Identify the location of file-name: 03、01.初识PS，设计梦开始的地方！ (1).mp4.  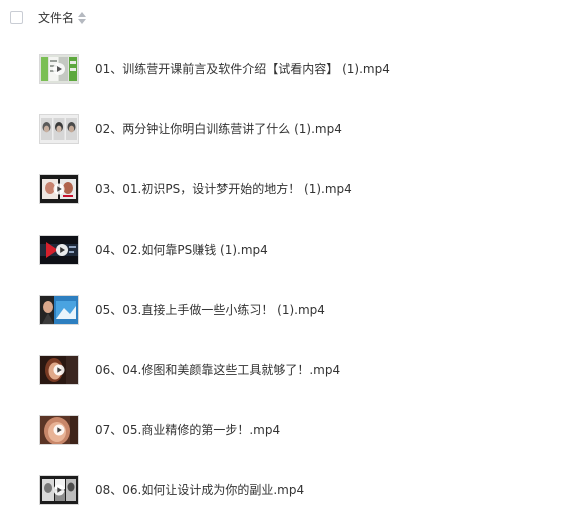
(223, 189).